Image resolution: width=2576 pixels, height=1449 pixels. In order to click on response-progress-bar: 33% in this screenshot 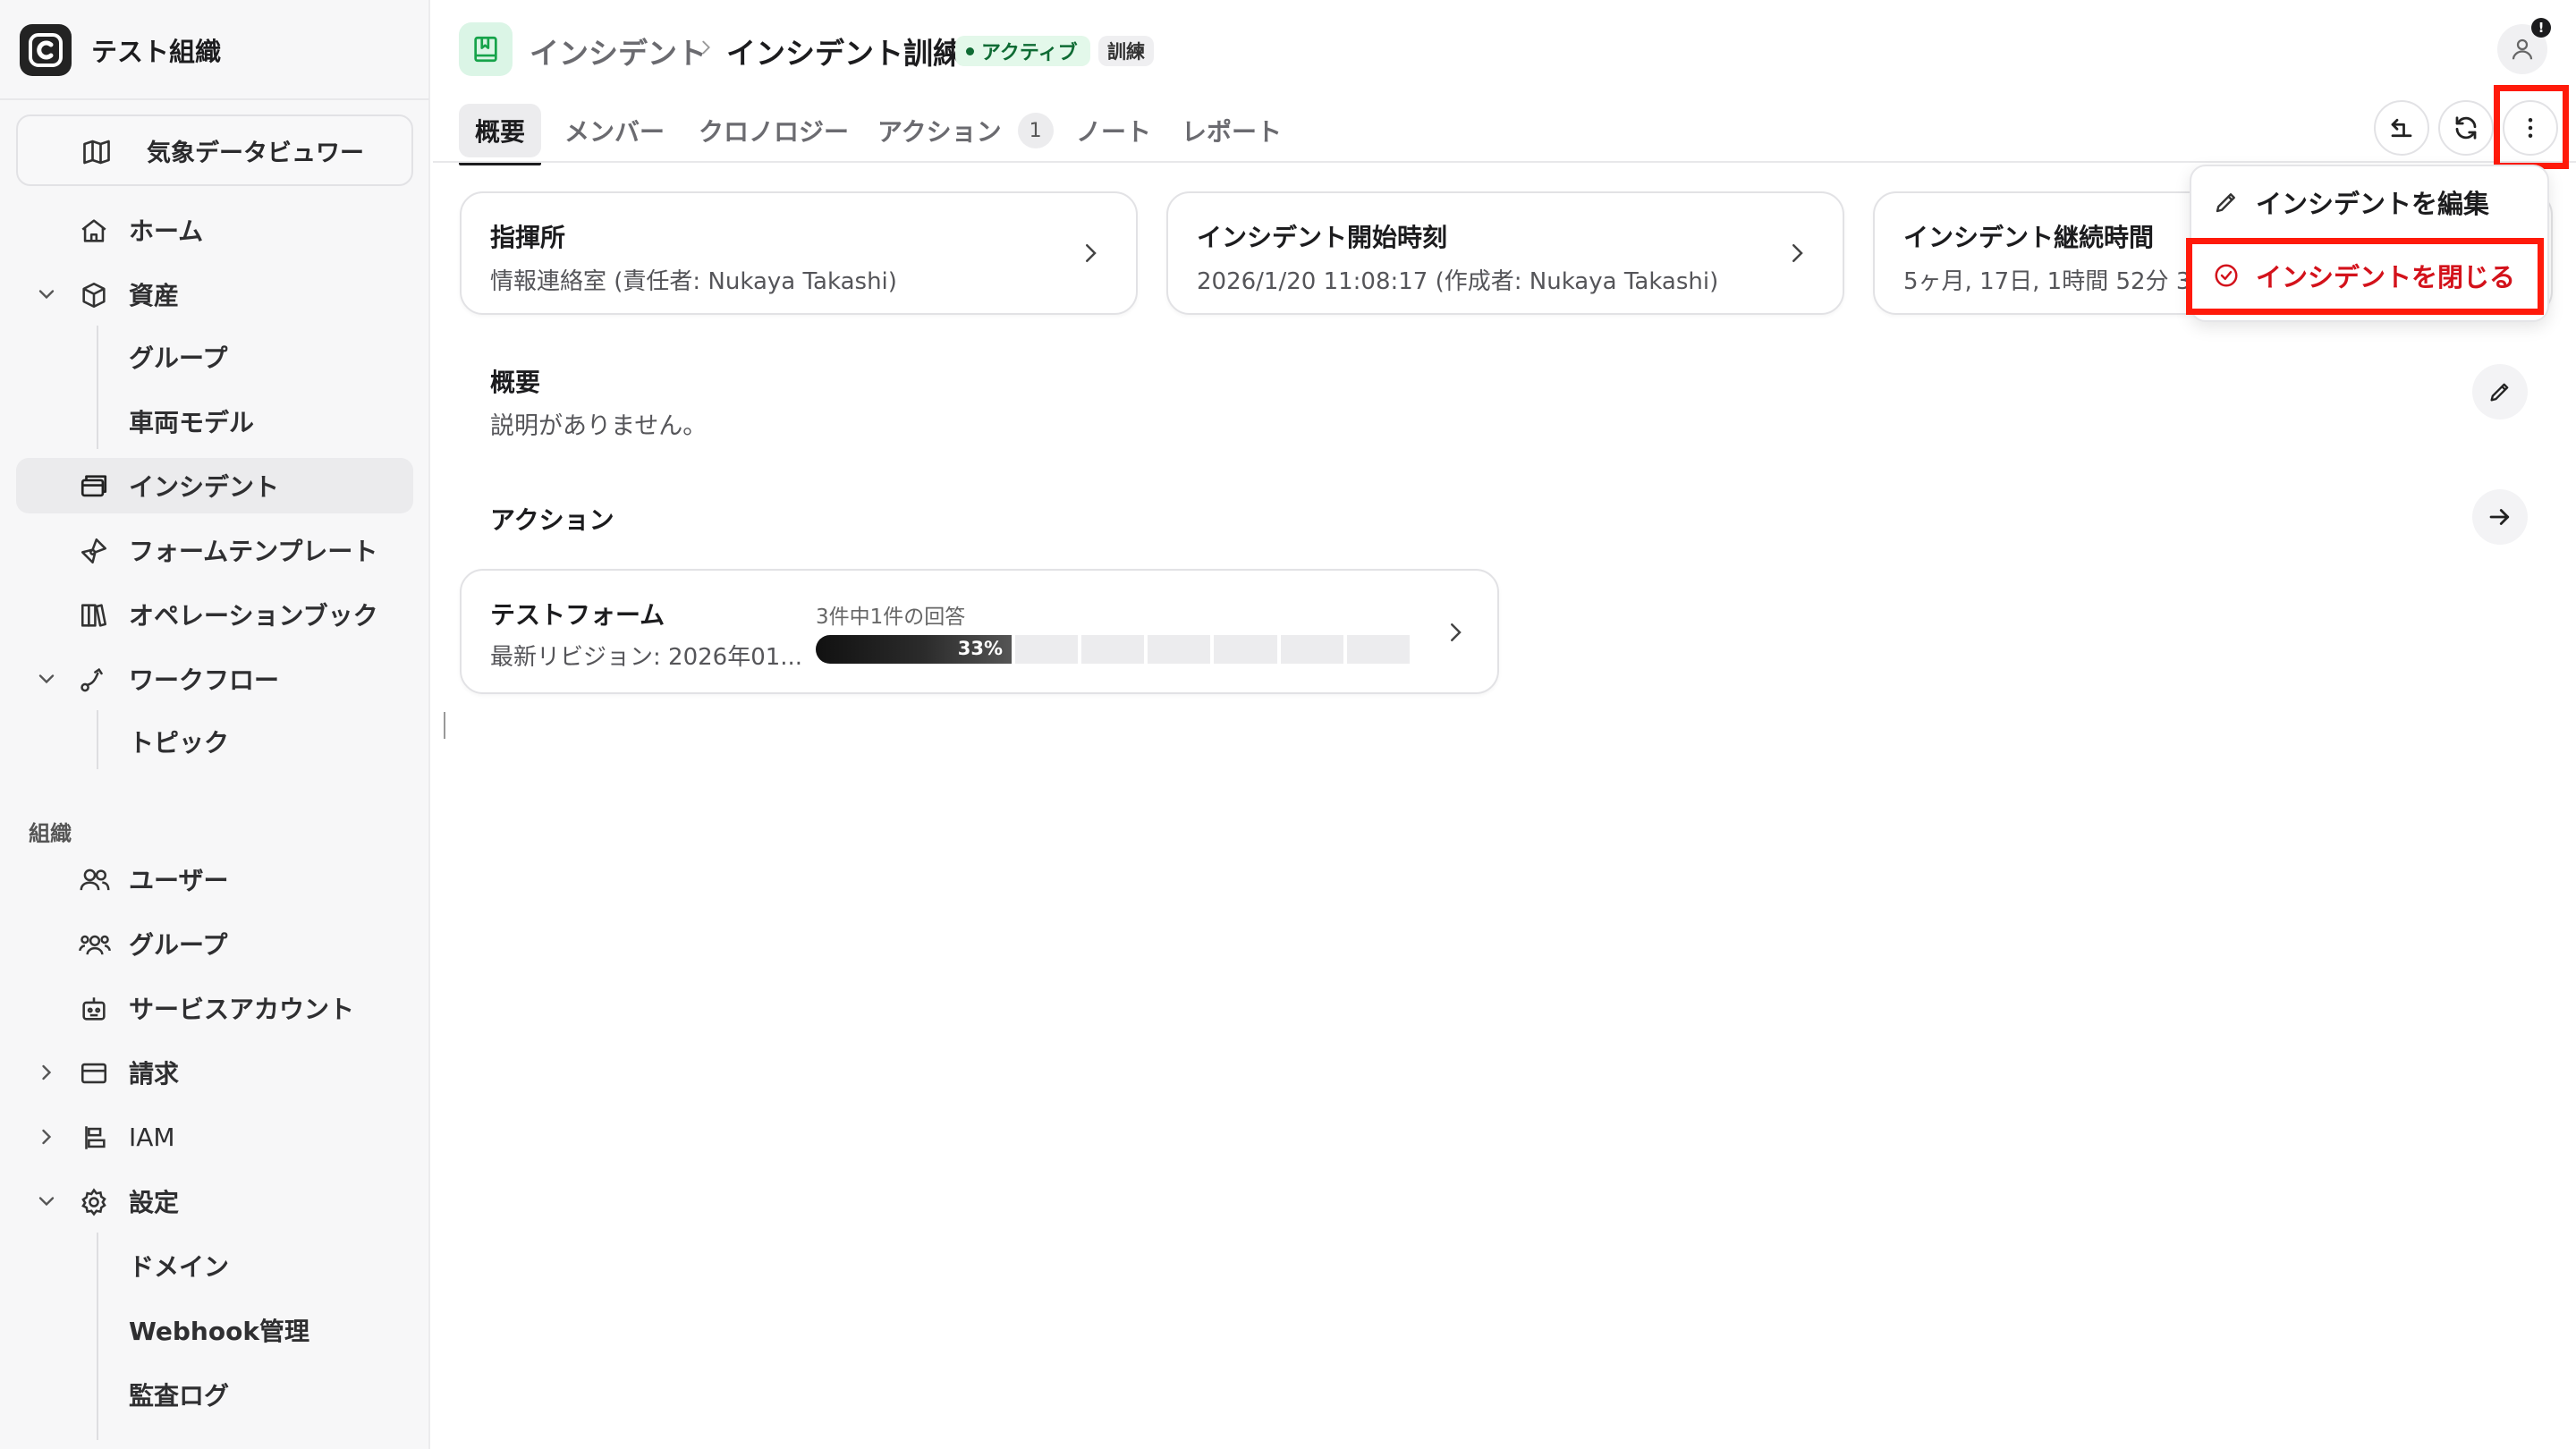, I will do `click(1113, 649)`.